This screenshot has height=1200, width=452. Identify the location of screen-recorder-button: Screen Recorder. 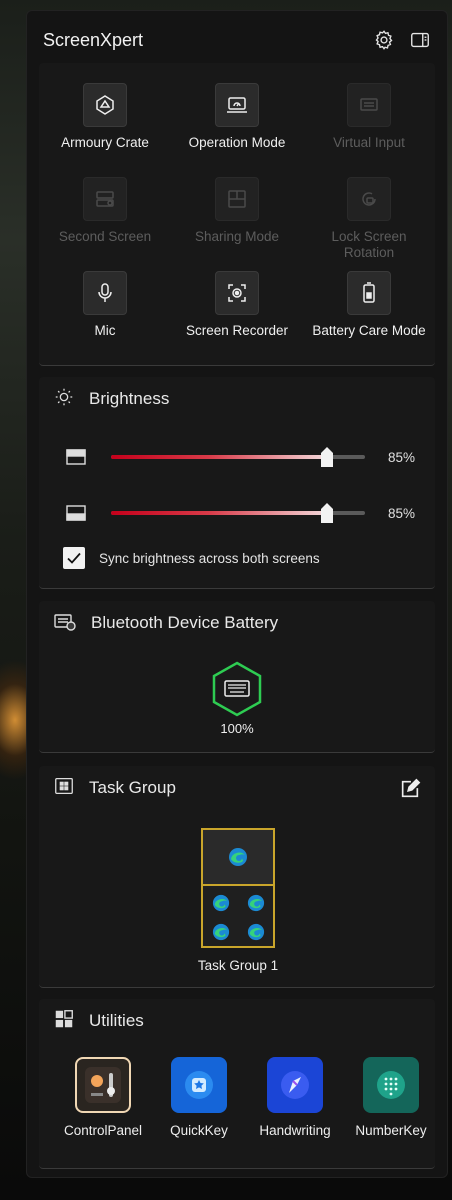
(237, 318).